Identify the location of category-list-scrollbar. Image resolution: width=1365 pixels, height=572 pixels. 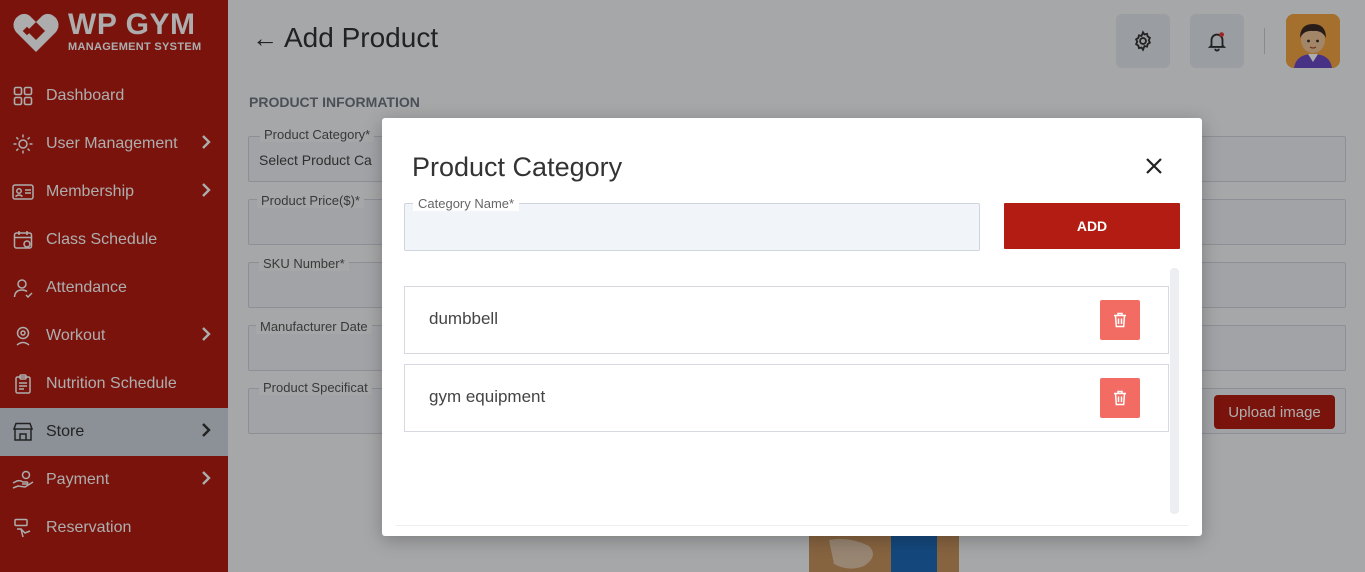
(1174, 391).